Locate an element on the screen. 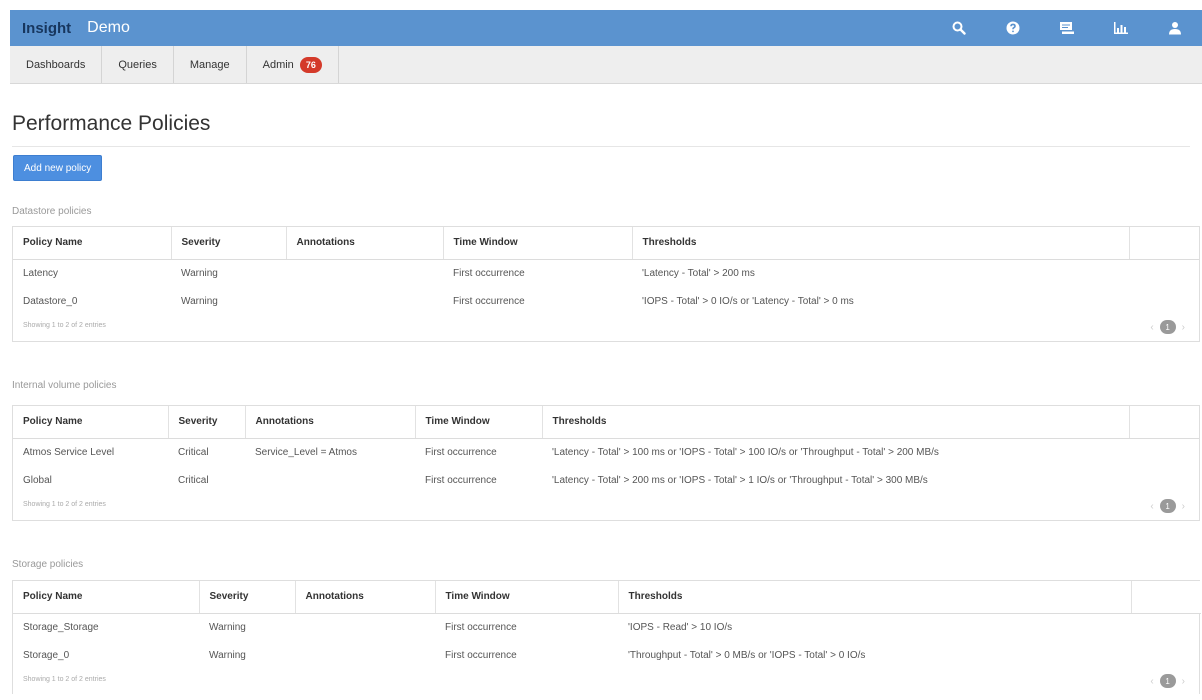  nav-admin: Admin 76 is located at coordinates (293, 64).